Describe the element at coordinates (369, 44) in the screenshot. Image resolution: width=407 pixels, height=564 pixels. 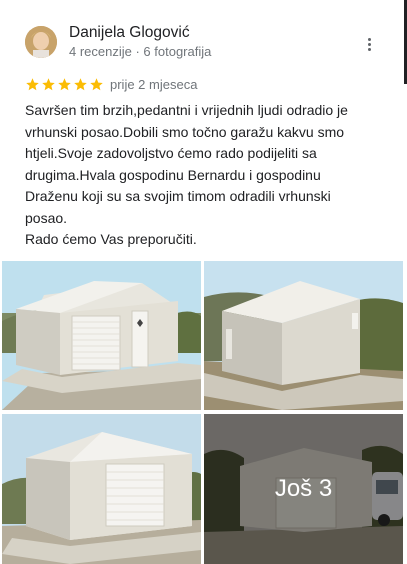
I see `more-options-icon` at that location.